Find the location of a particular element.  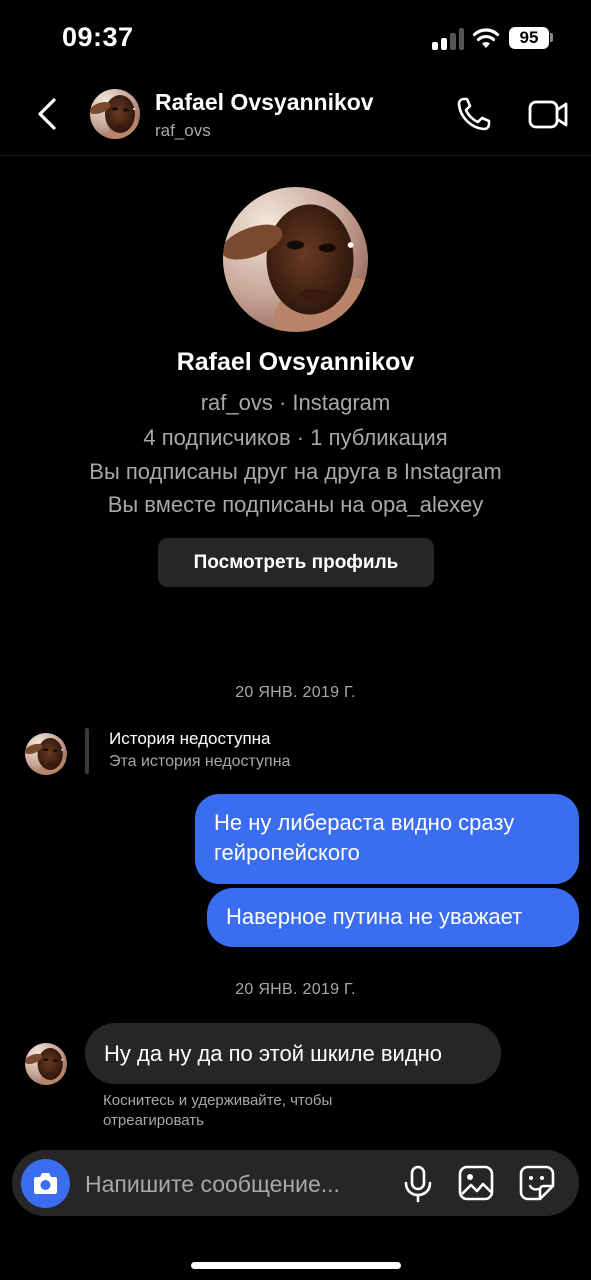

phone-icon is located at coordinates (474, 114).